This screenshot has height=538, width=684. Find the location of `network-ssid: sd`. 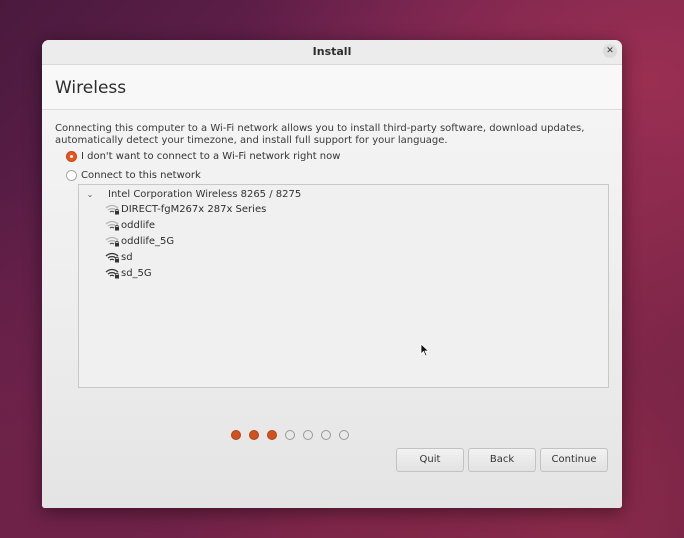

network-ssid: sd is located at coordinates (127, 257).